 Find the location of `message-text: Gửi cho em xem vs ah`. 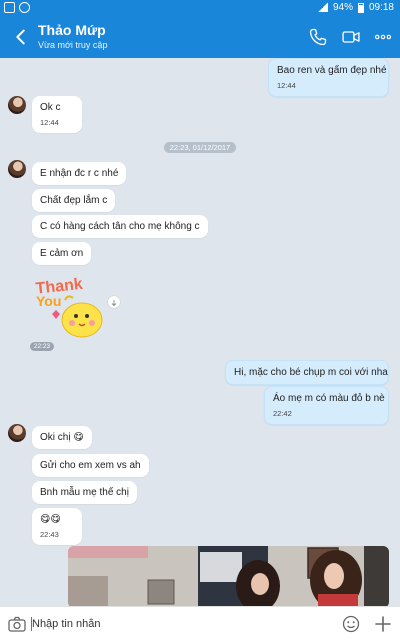

message-text: Gửi cho em xem vs ah is located at coordinates (90, 465).